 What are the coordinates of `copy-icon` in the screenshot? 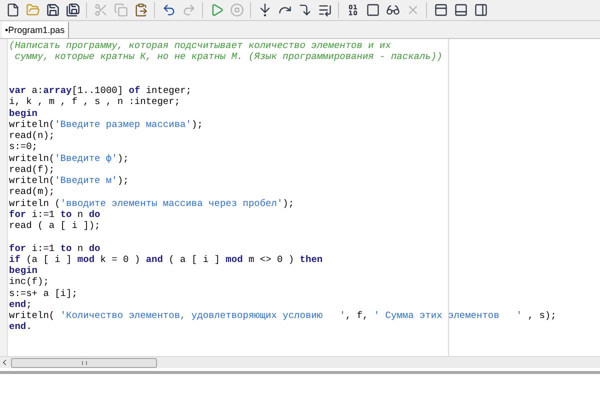 It's located at (121, 10).